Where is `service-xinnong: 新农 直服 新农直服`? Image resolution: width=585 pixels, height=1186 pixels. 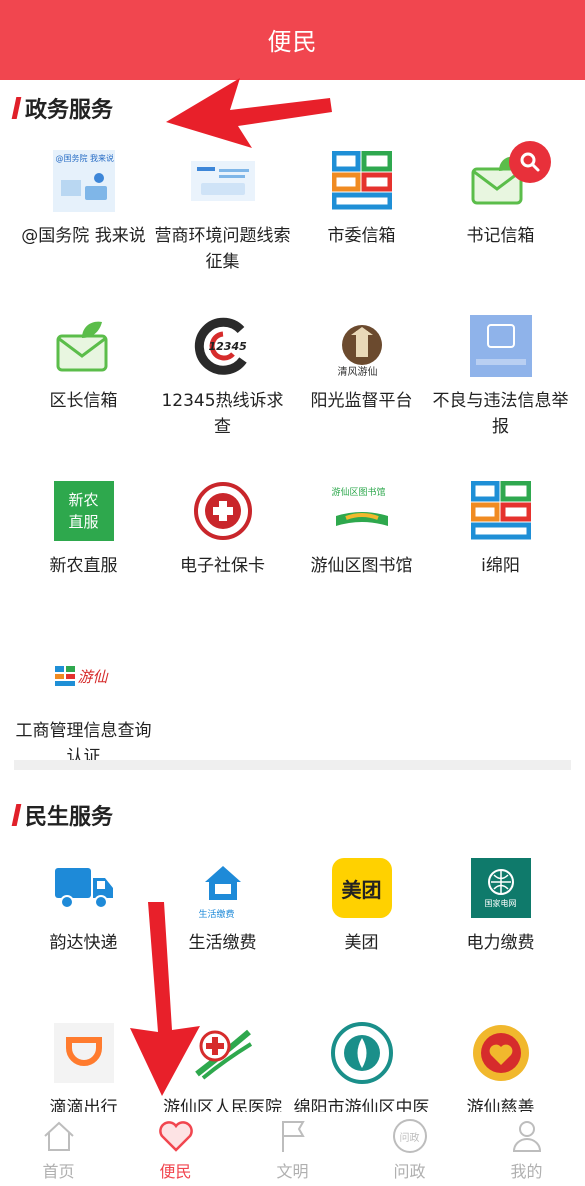 service-xinnong: 新农 直服 新农直服 is located at coordinates (83, 547).